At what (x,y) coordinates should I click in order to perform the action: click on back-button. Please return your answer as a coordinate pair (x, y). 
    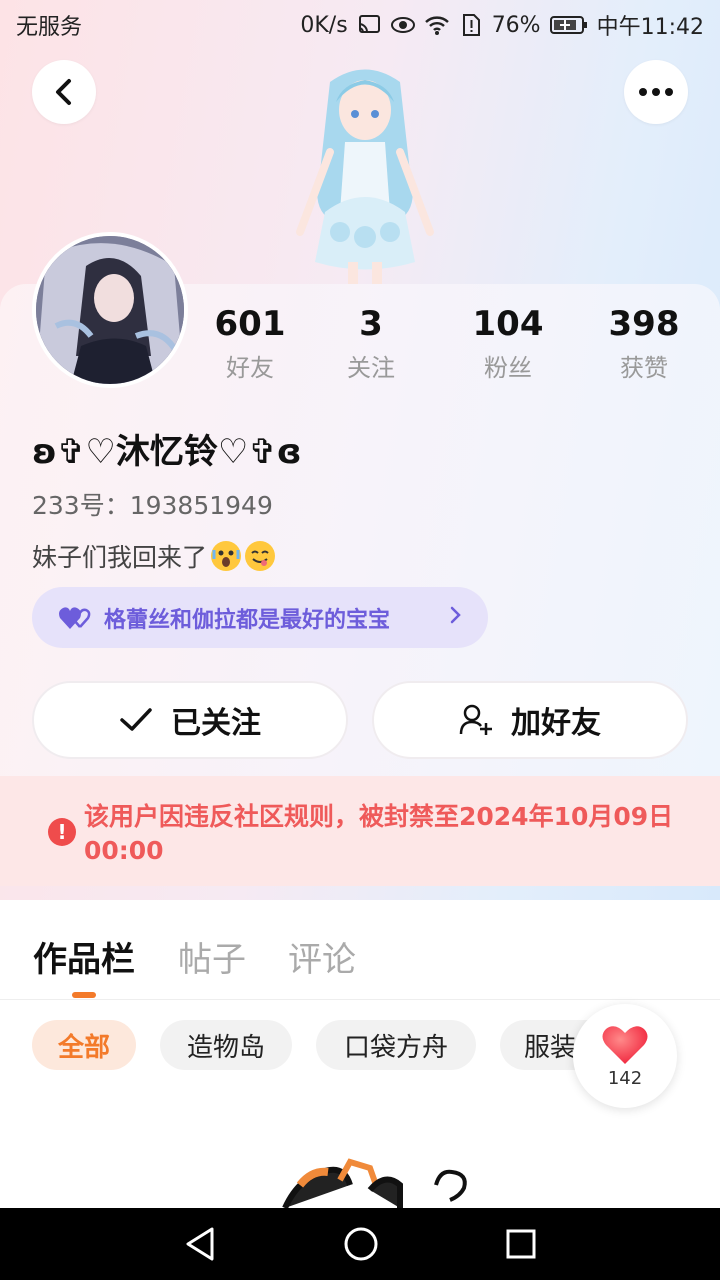
    Looking at the image, I should click on (64, 92).